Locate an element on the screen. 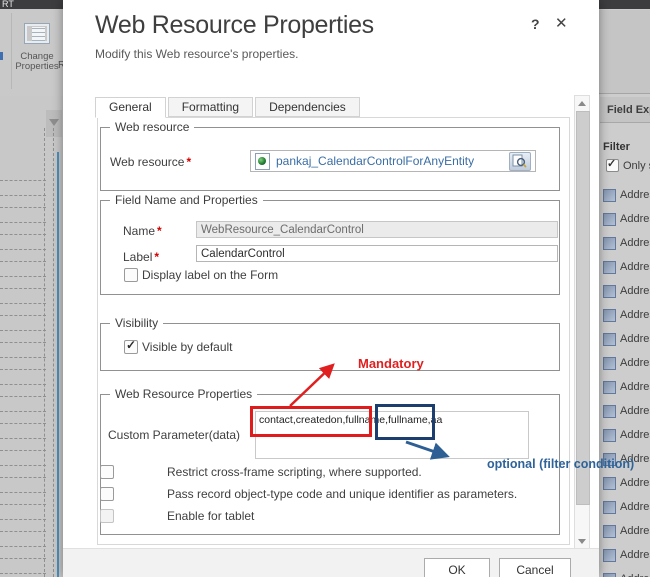 The image size is (650, 577). cancel-button: Cancel is located at coordinates (535, 567).